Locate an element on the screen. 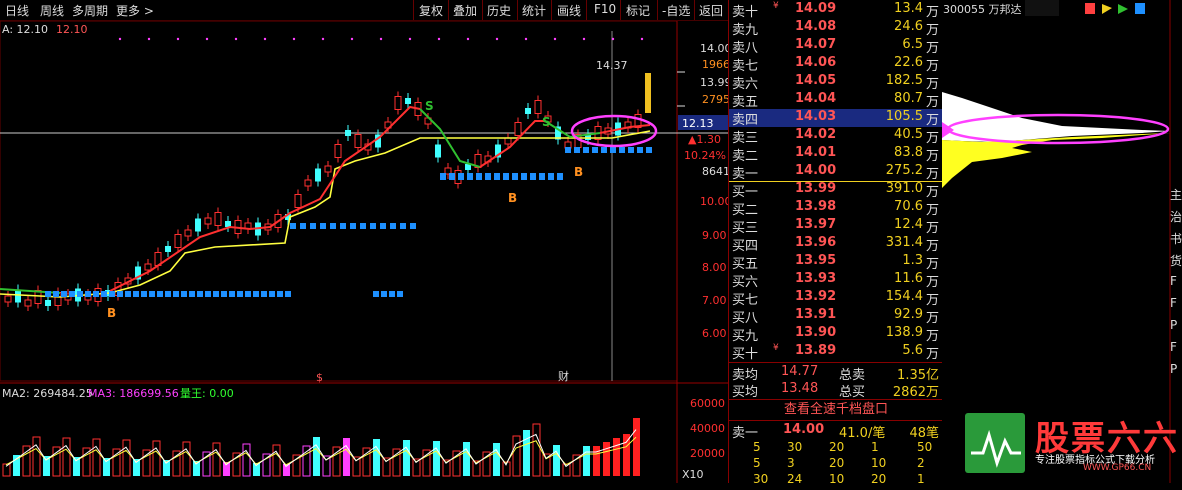 The height and width of the screenshot is (490, 1182). title-spacer is located at coordinates (1042, 8).